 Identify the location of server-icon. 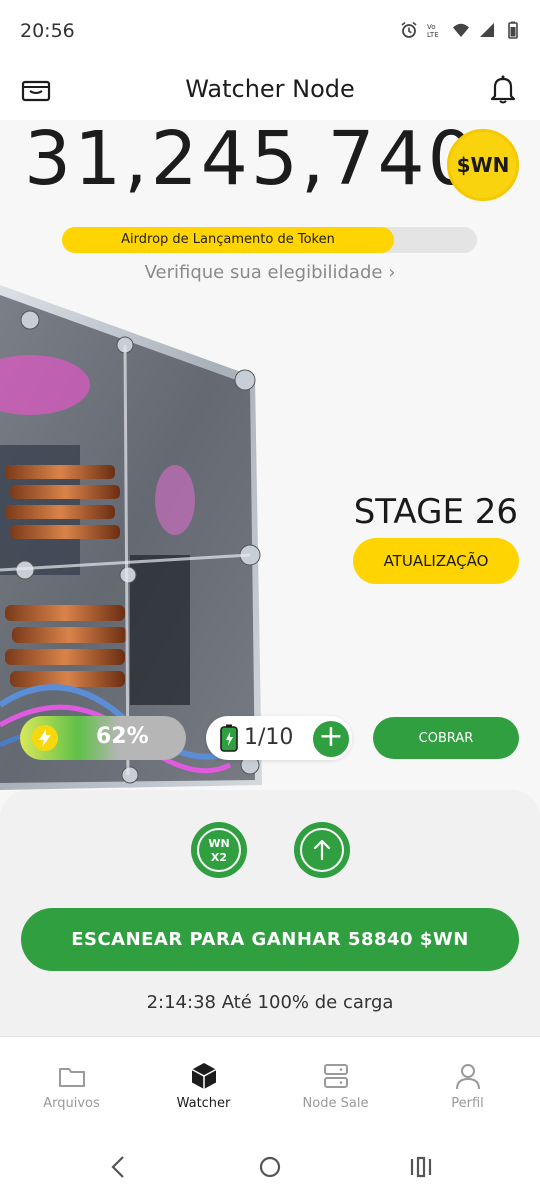
(335, 1076).